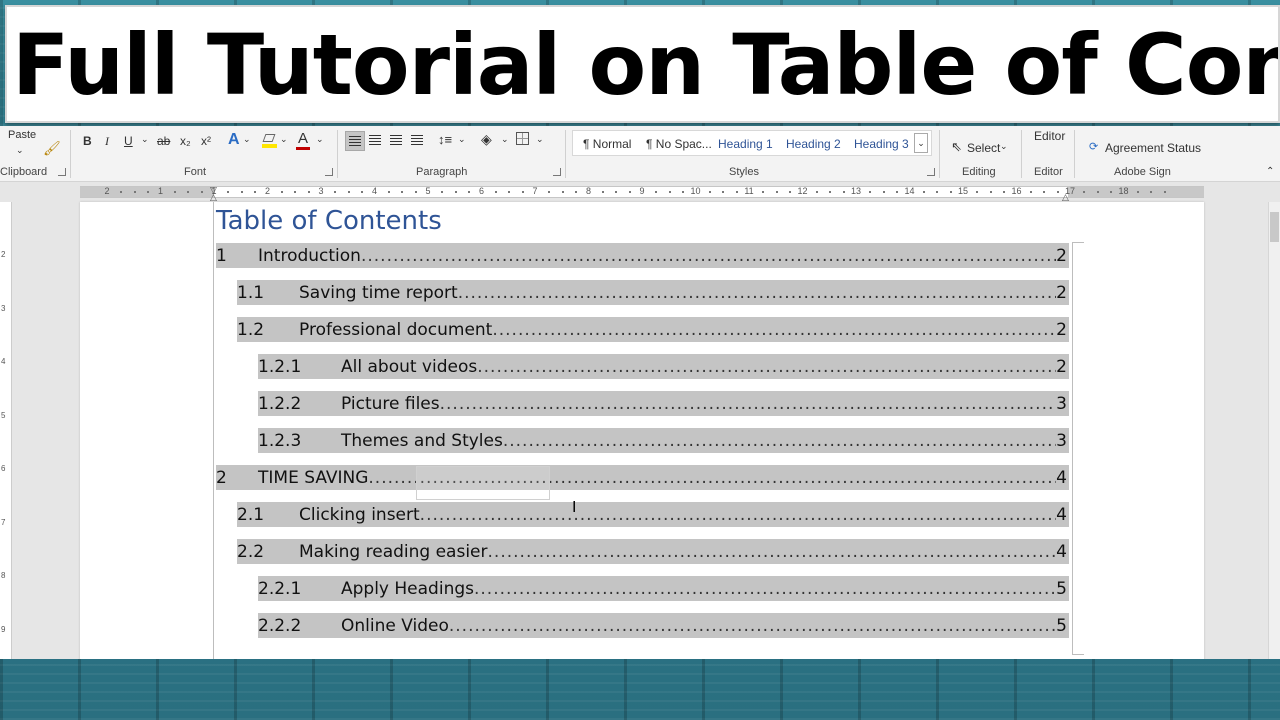 The height and width of the screenshot is (720, 1280). Describe the element at coordinates (62, 172) in the screenshot. I see `clipboard-launcher-icon` at that location.